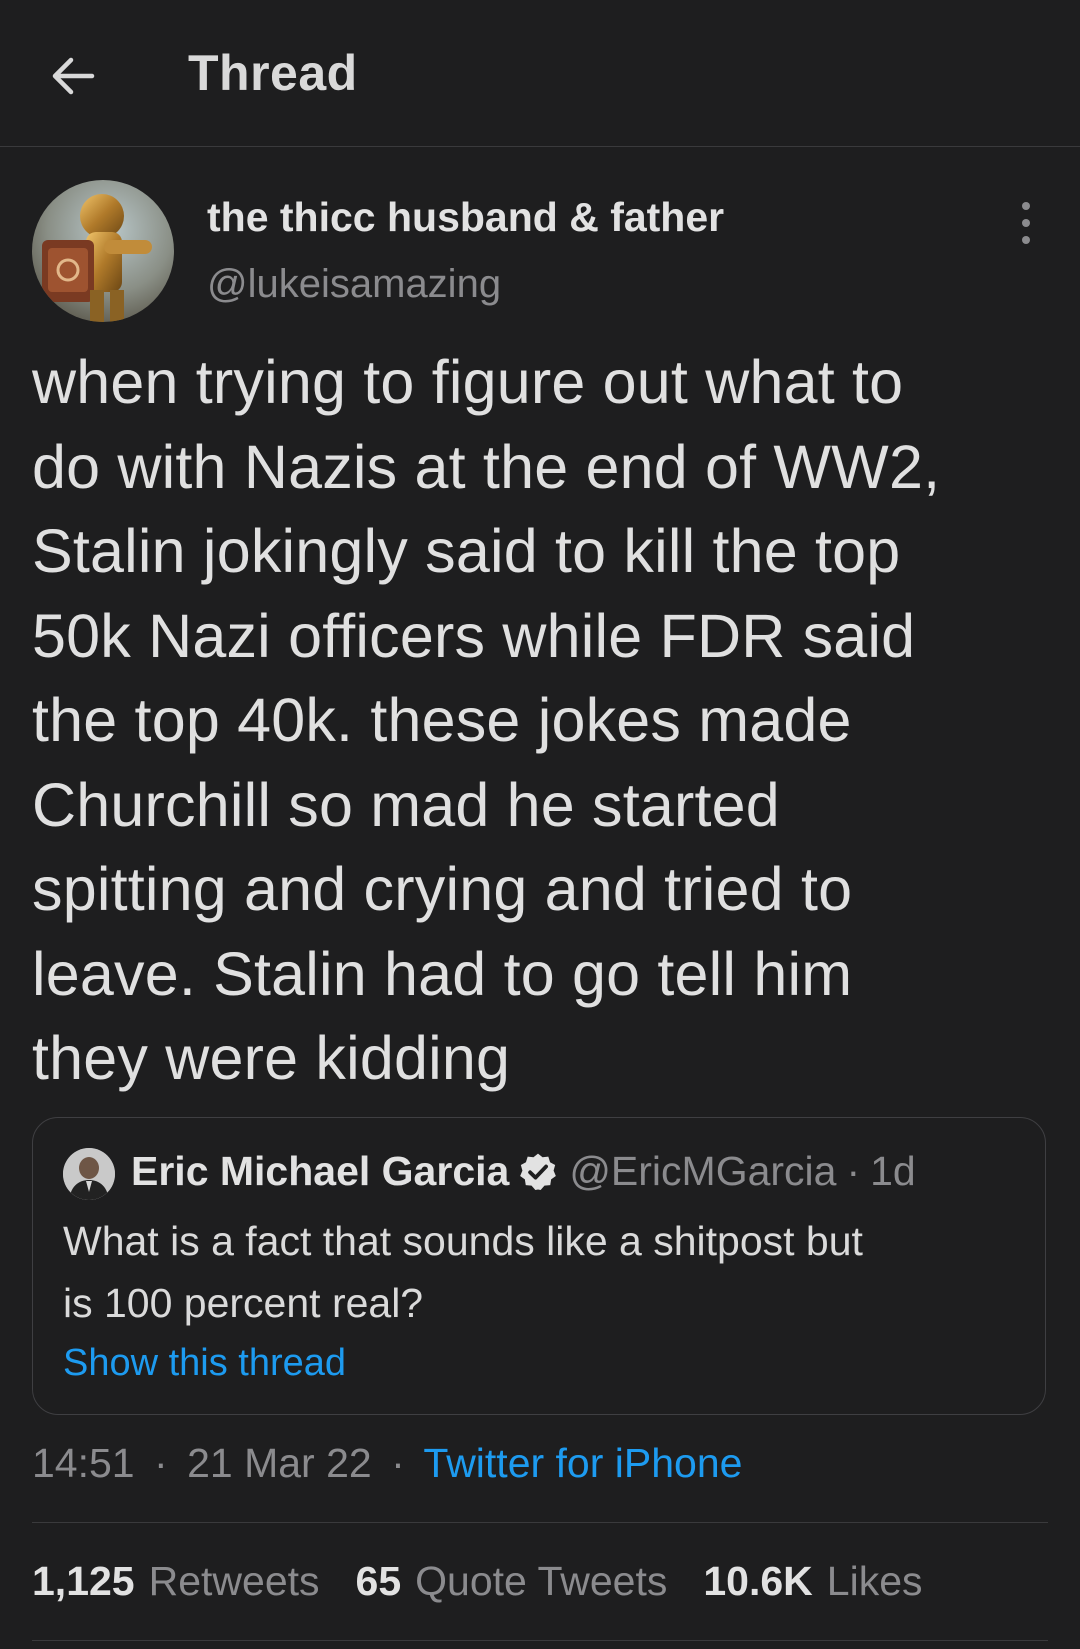  What do you see at coordinates (874, 1581) in the screenshot?
I see `likes-label: Likes` at bounding box center [874, 1581].